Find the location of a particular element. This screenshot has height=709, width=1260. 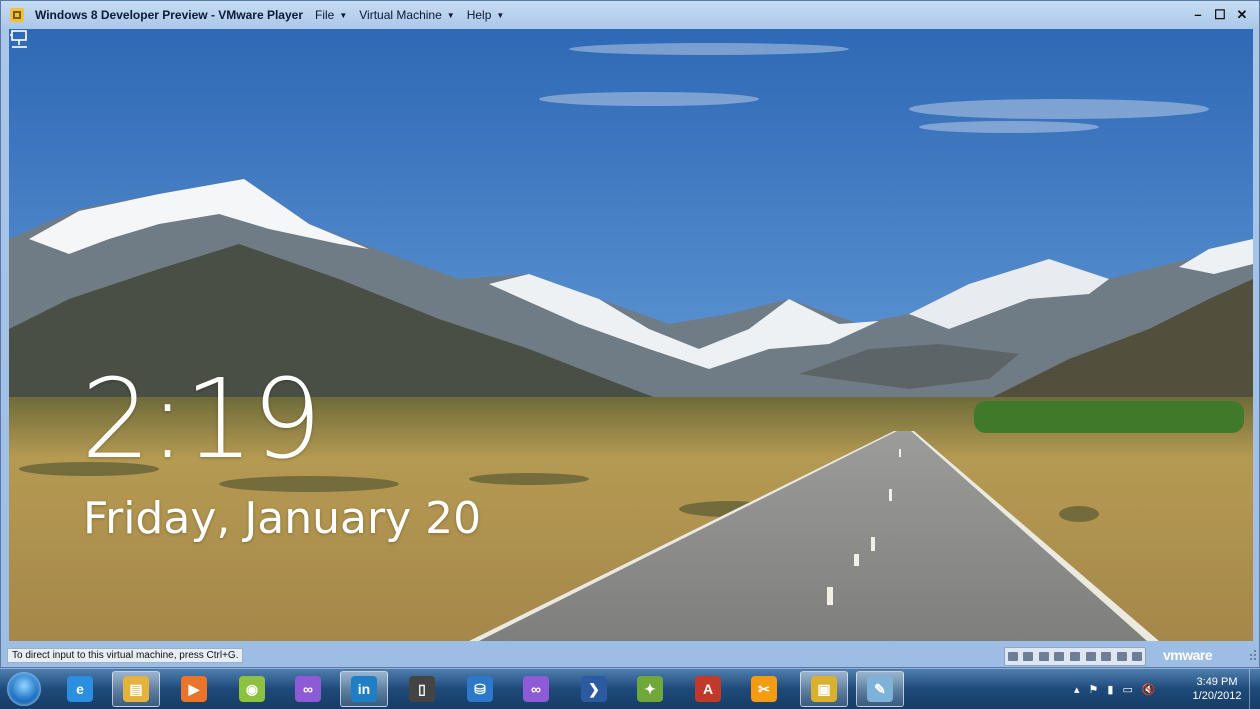

action-center-flag-icon: ⚑ is located at coordinates (1094, 689).